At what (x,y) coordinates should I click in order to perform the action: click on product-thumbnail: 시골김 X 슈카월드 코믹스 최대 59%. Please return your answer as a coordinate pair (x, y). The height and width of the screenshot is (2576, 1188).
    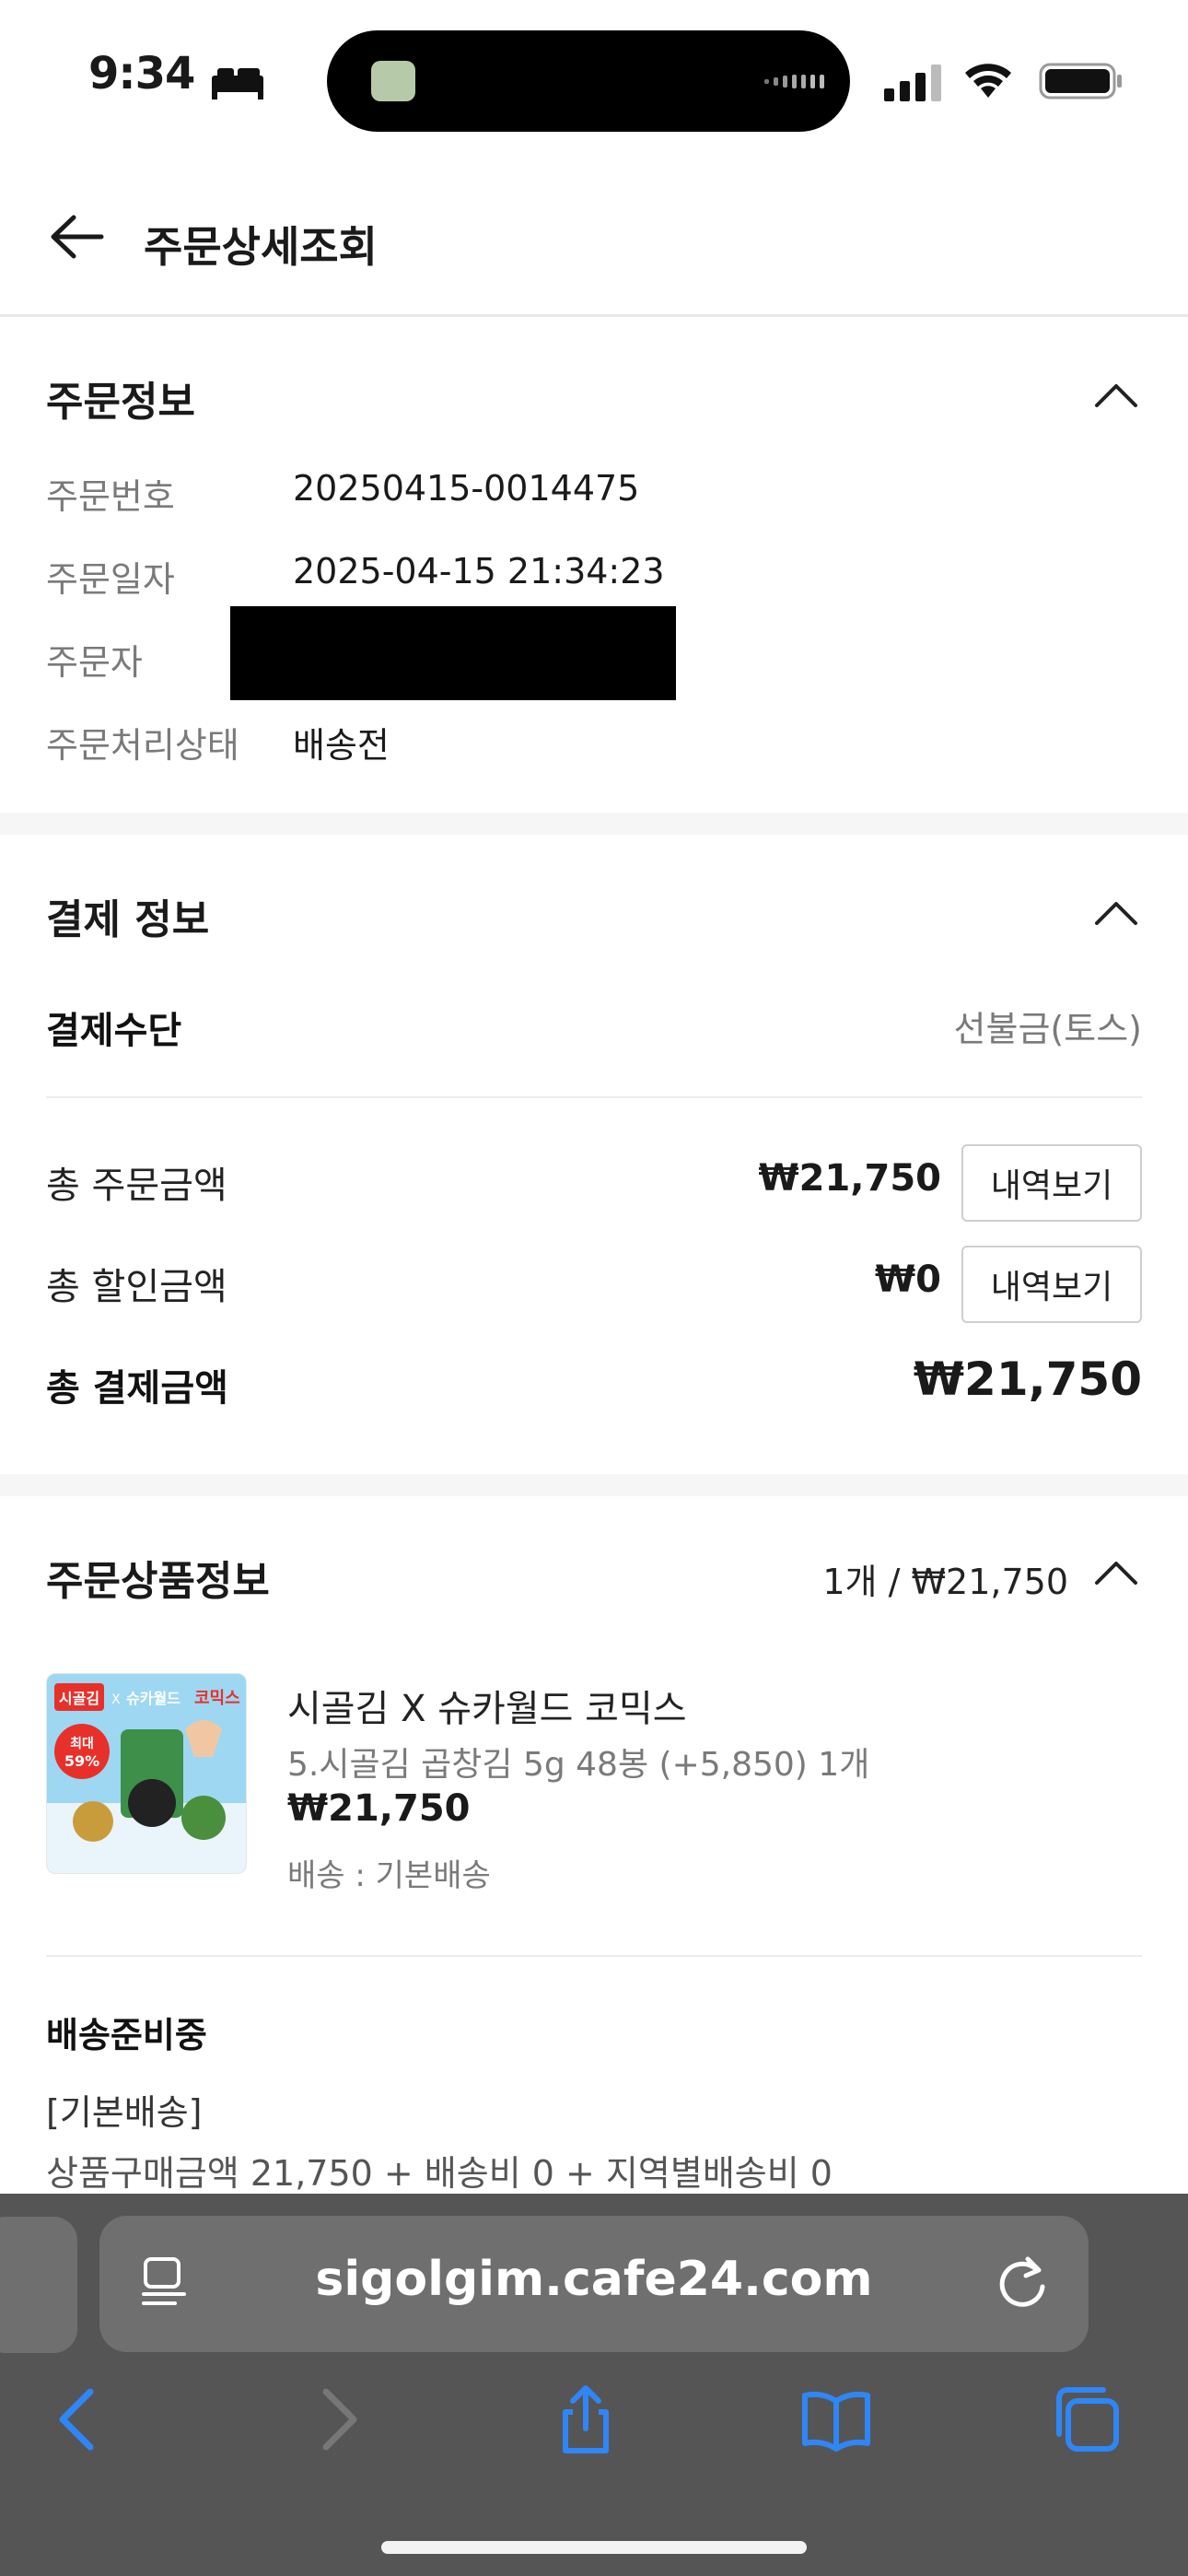
    Looking at the image, I should click on (146, 1773).